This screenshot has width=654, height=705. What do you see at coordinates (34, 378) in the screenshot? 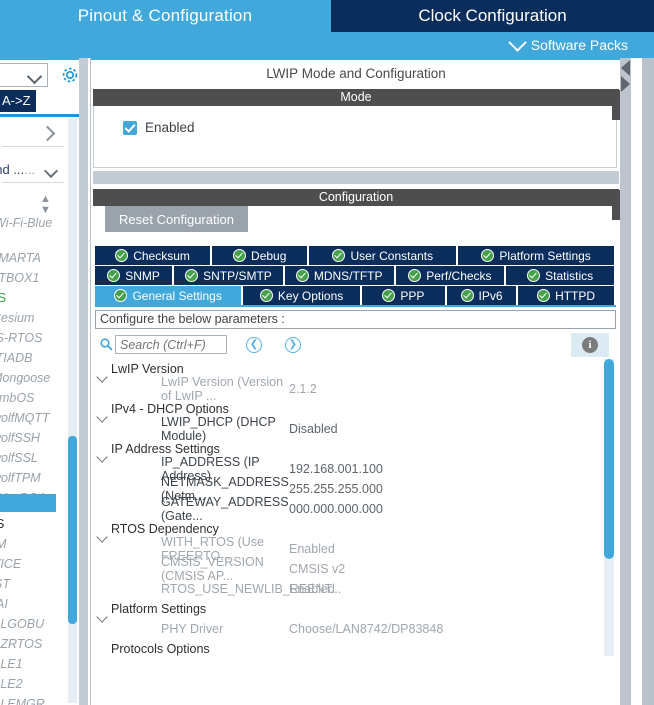
I see `list-item: Mongoose` at bounding box center [34, 378].